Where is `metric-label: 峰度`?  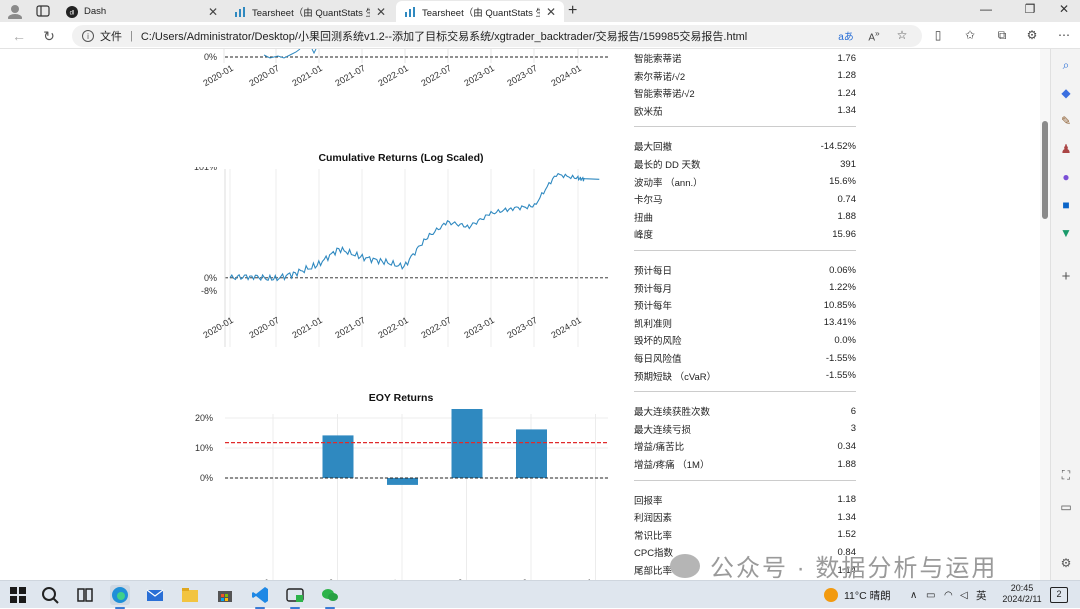 metric-label: 峰度 is located at coordinates (643, 234).